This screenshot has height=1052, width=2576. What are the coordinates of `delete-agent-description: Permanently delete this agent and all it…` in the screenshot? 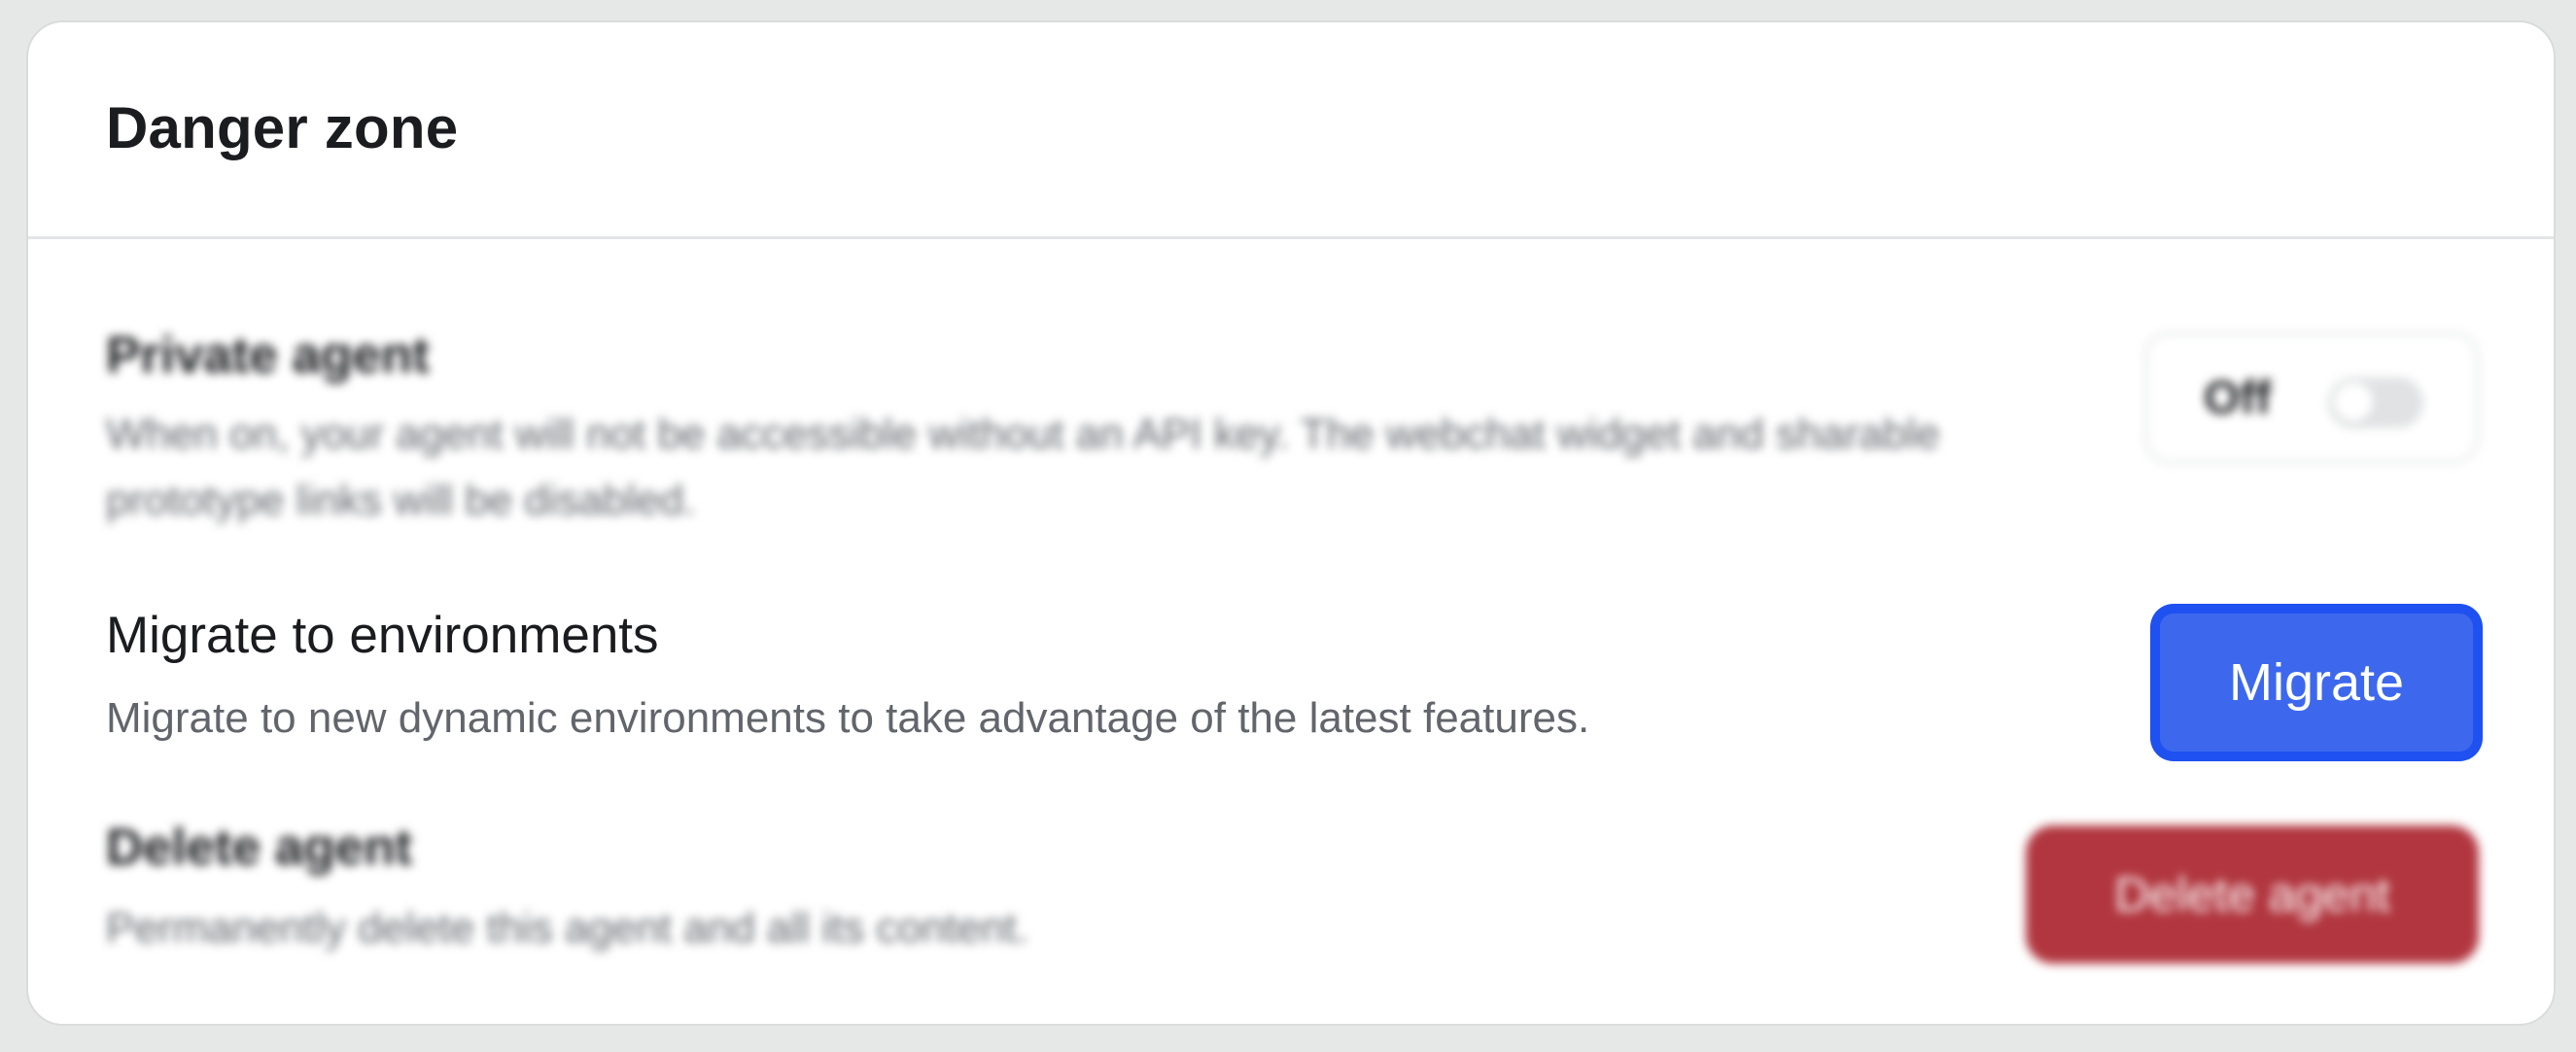 It's located at (568, 928).